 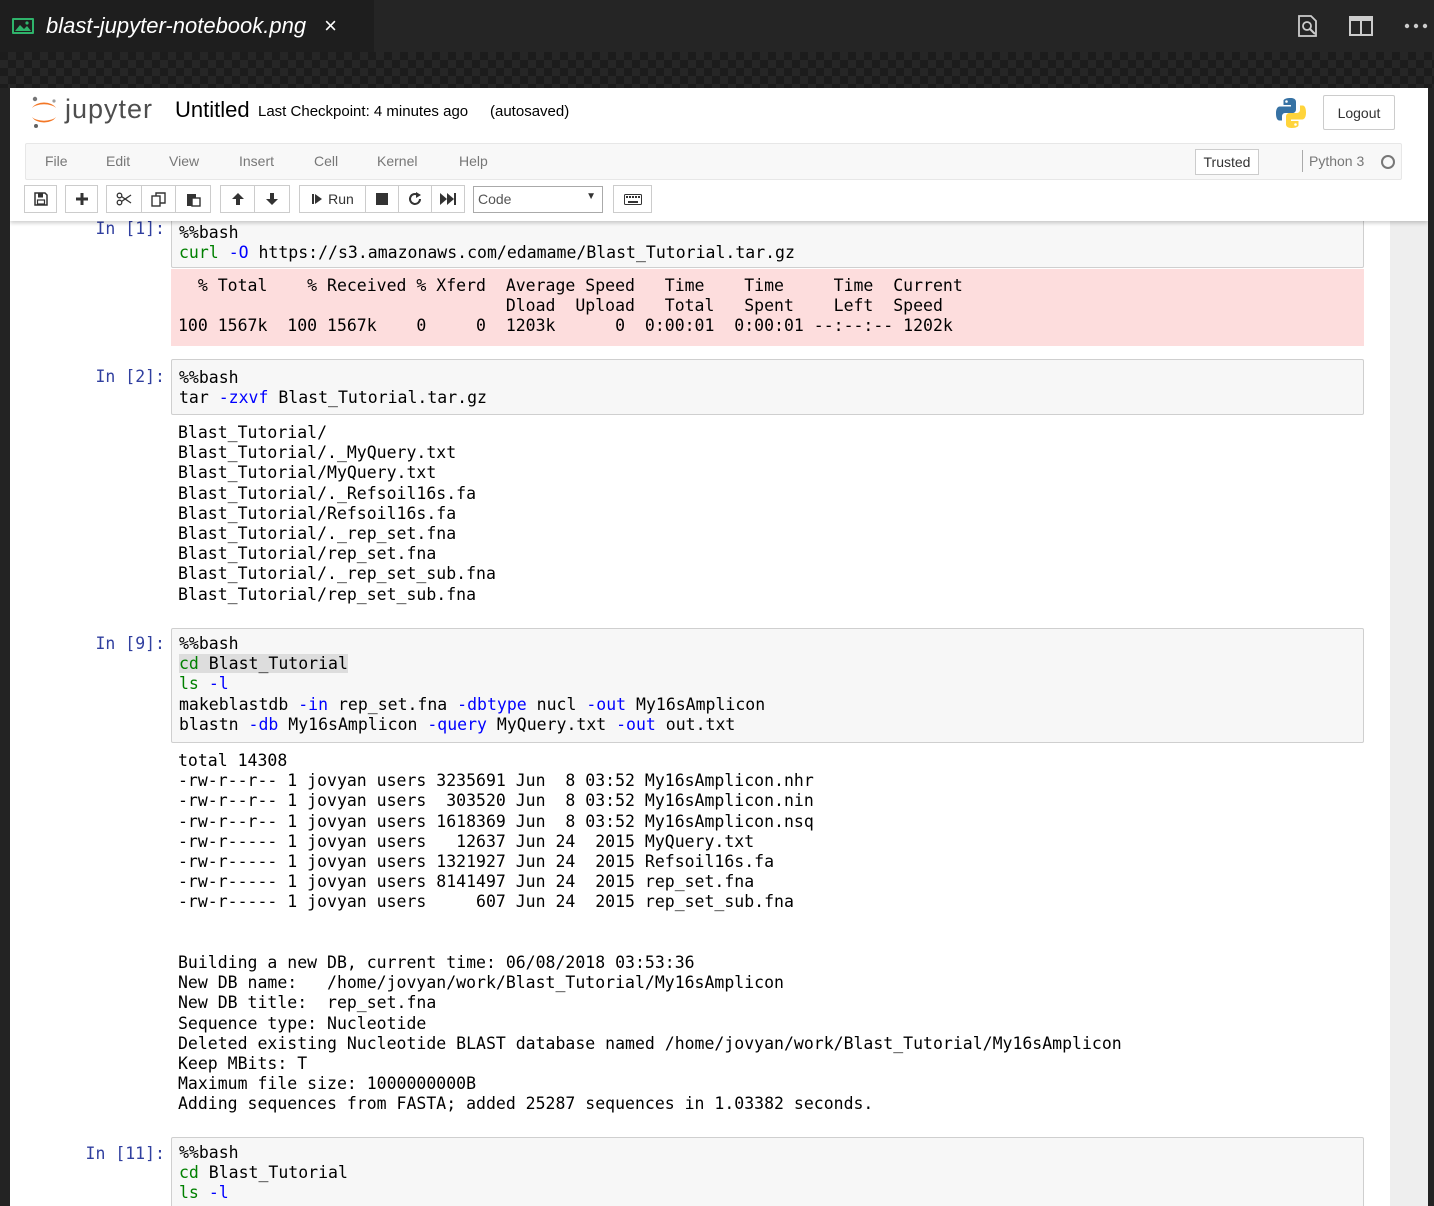 What do you see at coordinates (239, 704) in the screenshot?
I see `code-token: makeblastdb` at bounding box center [239, 704].